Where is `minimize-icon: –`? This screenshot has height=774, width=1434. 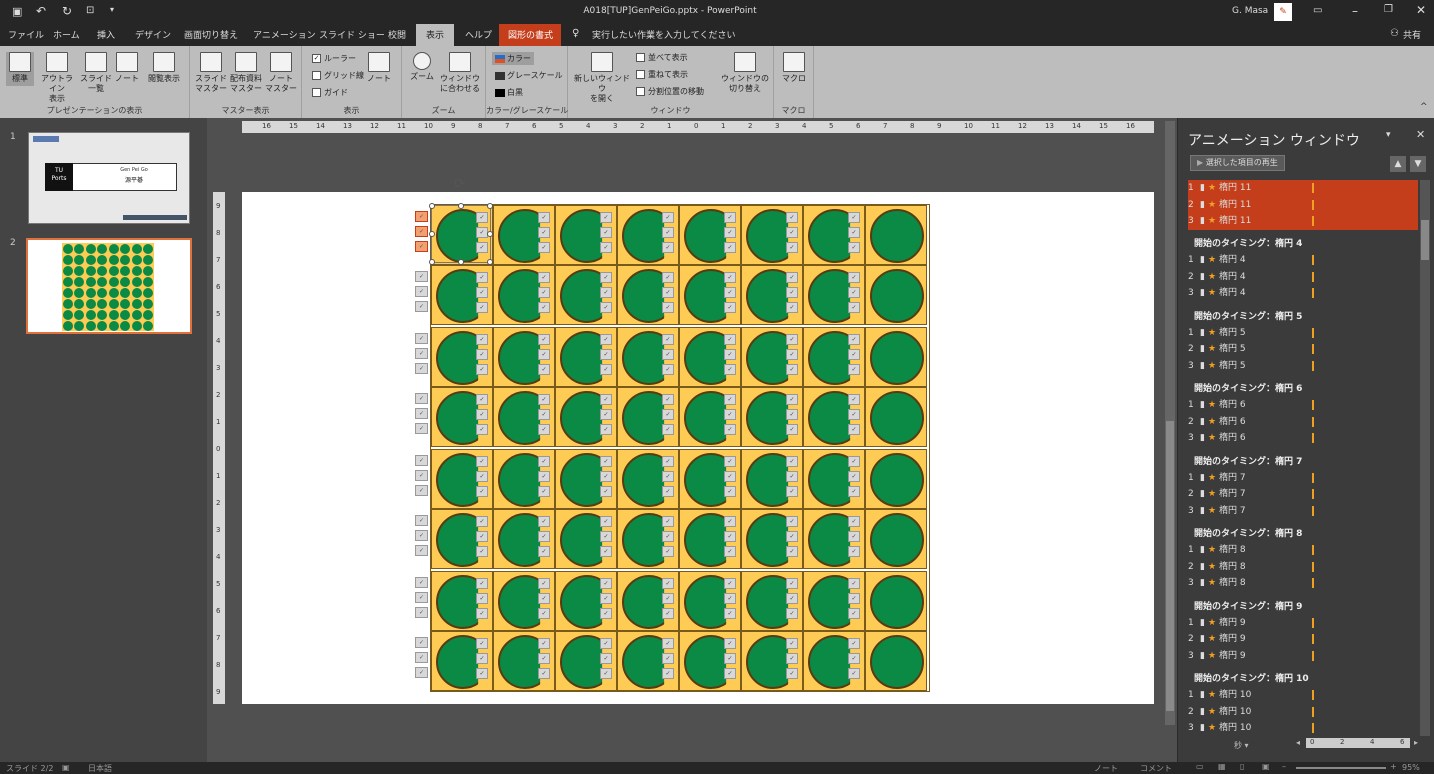 minimize-icon: – is located at coordinates (1355, 11).